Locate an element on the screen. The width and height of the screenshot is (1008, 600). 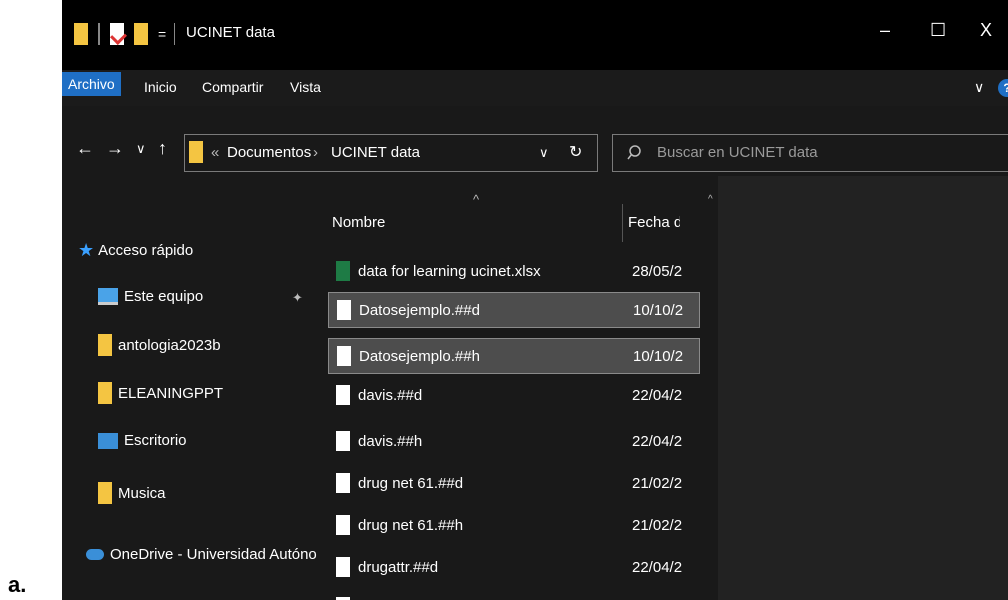
file-list-scrollbar: ^ is located at coordinates (712, 388).